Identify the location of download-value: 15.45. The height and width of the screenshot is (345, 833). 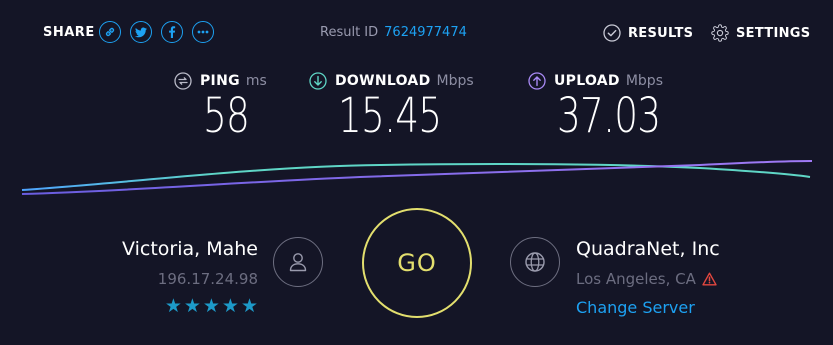
(390, 116).